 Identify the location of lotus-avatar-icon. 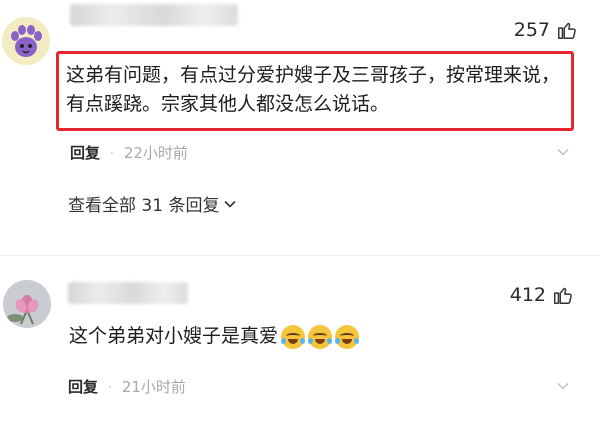
(27, 304).